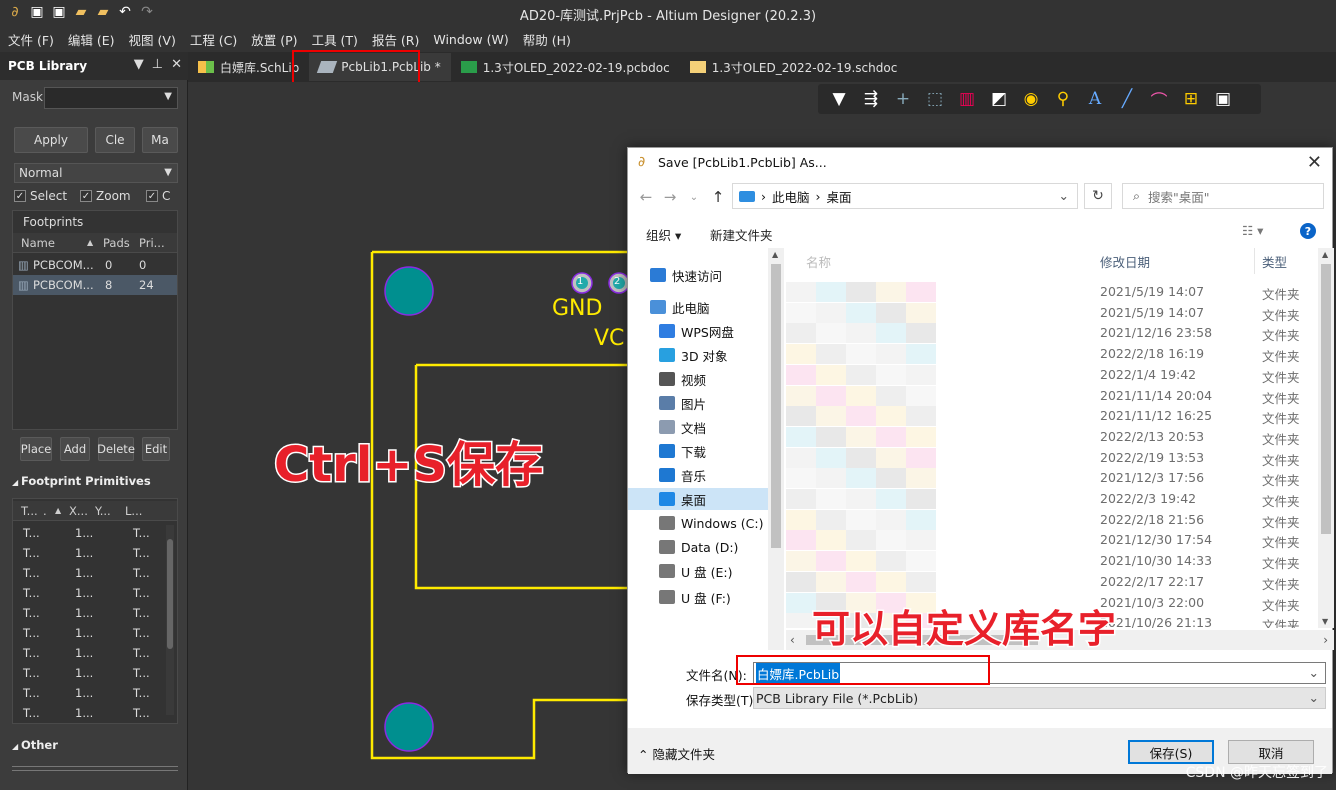  Describe the element at coordinates (1052, 478) in the screenshot. I see `file-row: 2021/12/3 17:56 文件夹` at that location.